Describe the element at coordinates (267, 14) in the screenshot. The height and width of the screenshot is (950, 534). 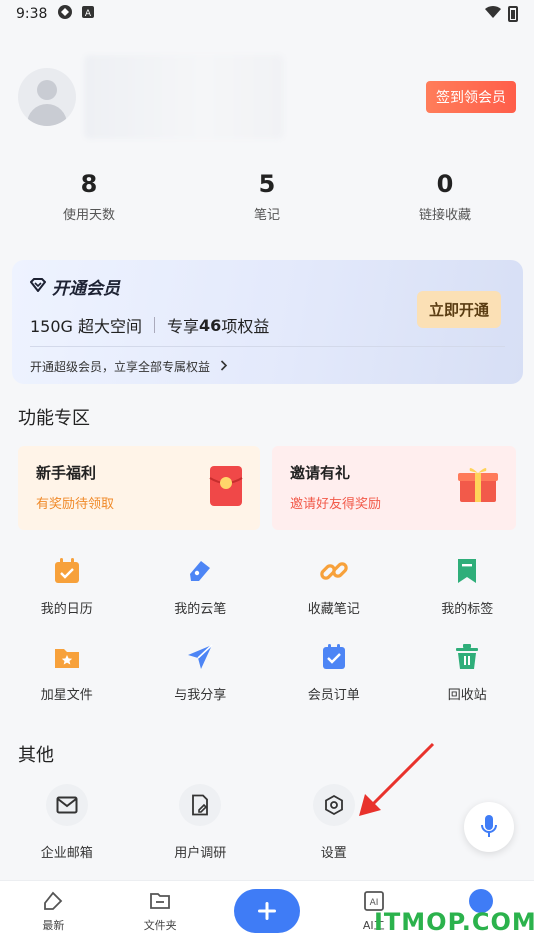
I see `status-bar: 9:38 A` at that location.